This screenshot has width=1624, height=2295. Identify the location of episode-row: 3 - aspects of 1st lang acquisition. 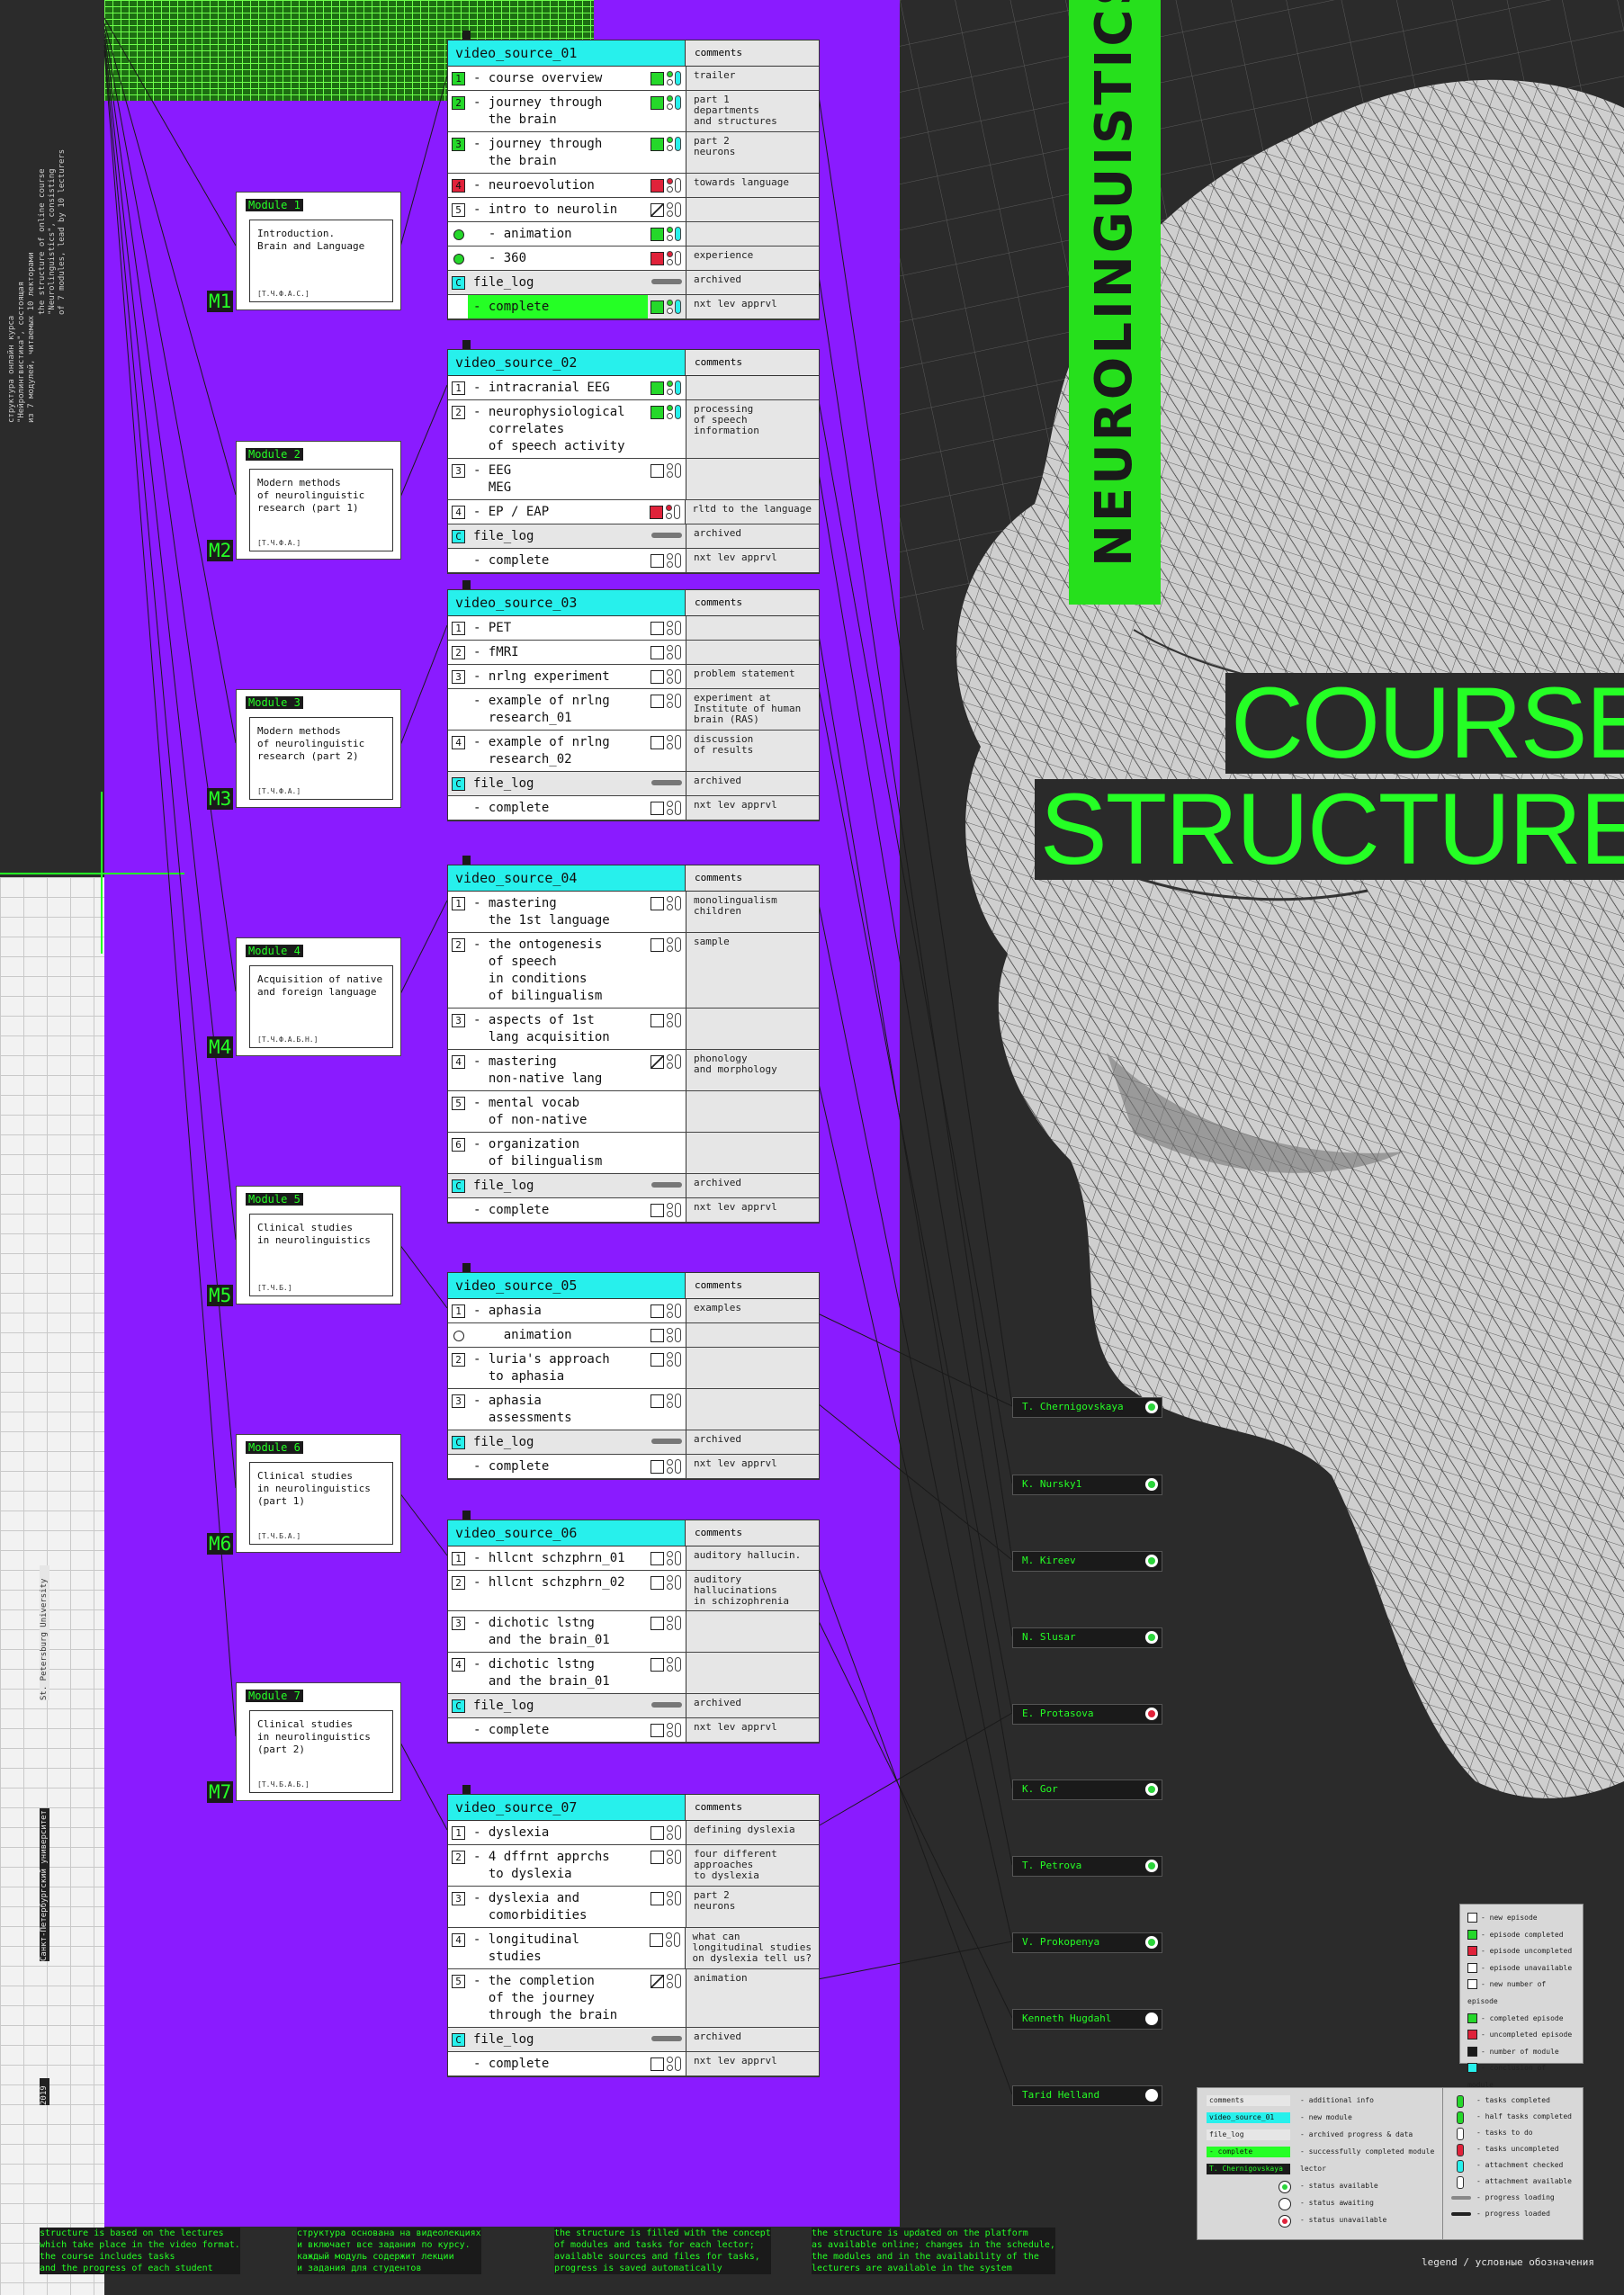
(633, 1029).